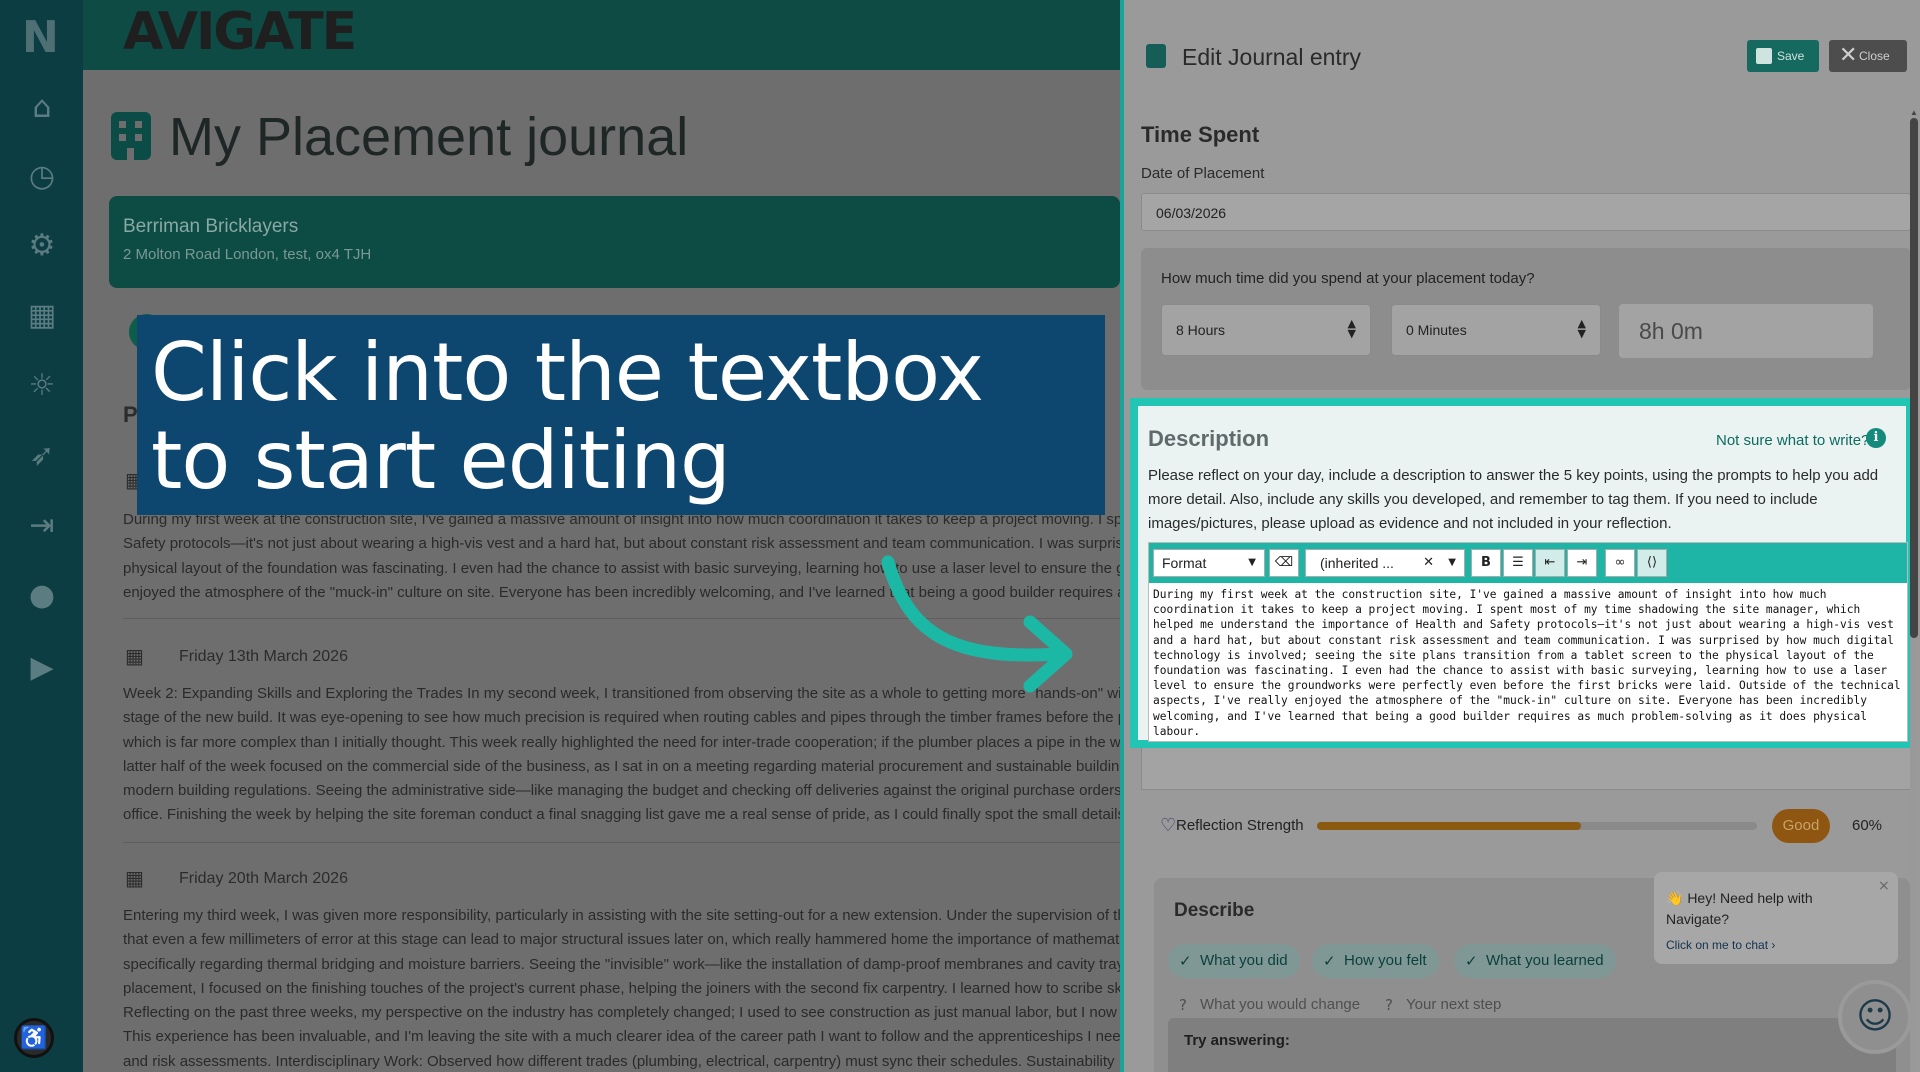  I want to click on signpost-icon: ⇥, so click(42, 526).